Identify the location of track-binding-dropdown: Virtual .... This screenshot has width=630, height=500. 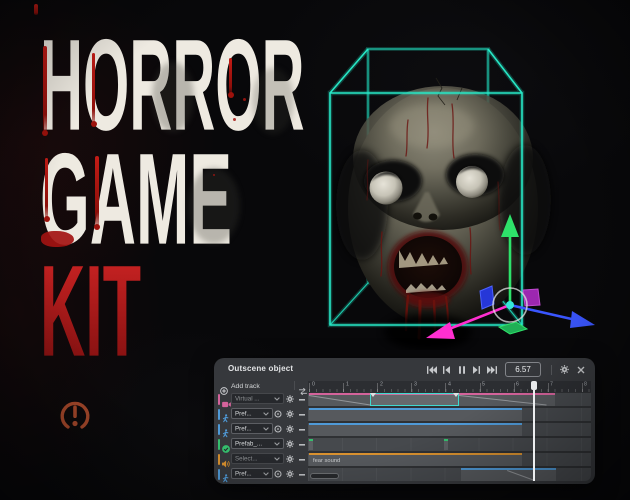
(257, 398).